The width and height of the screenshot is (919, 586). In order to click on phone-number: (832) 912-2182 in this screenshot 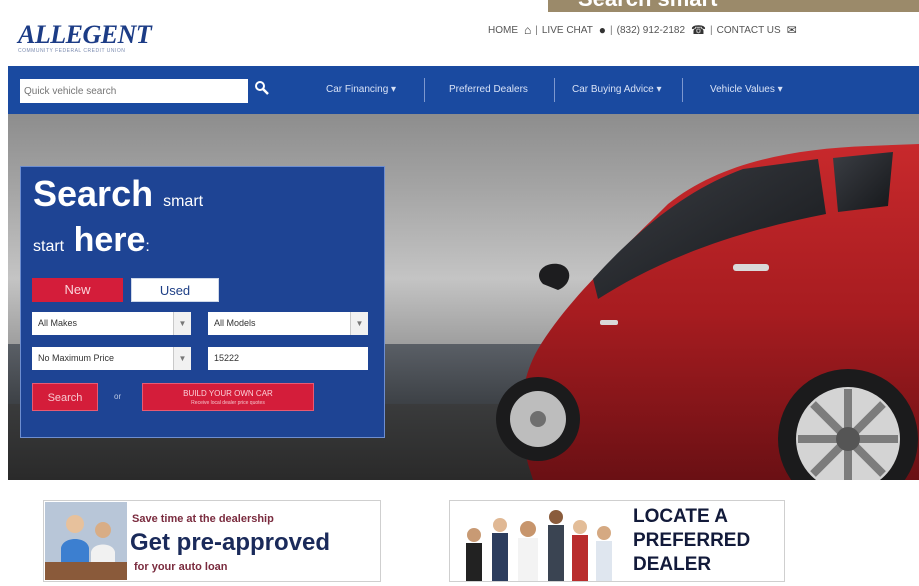, I will do `click(651, 30)`.